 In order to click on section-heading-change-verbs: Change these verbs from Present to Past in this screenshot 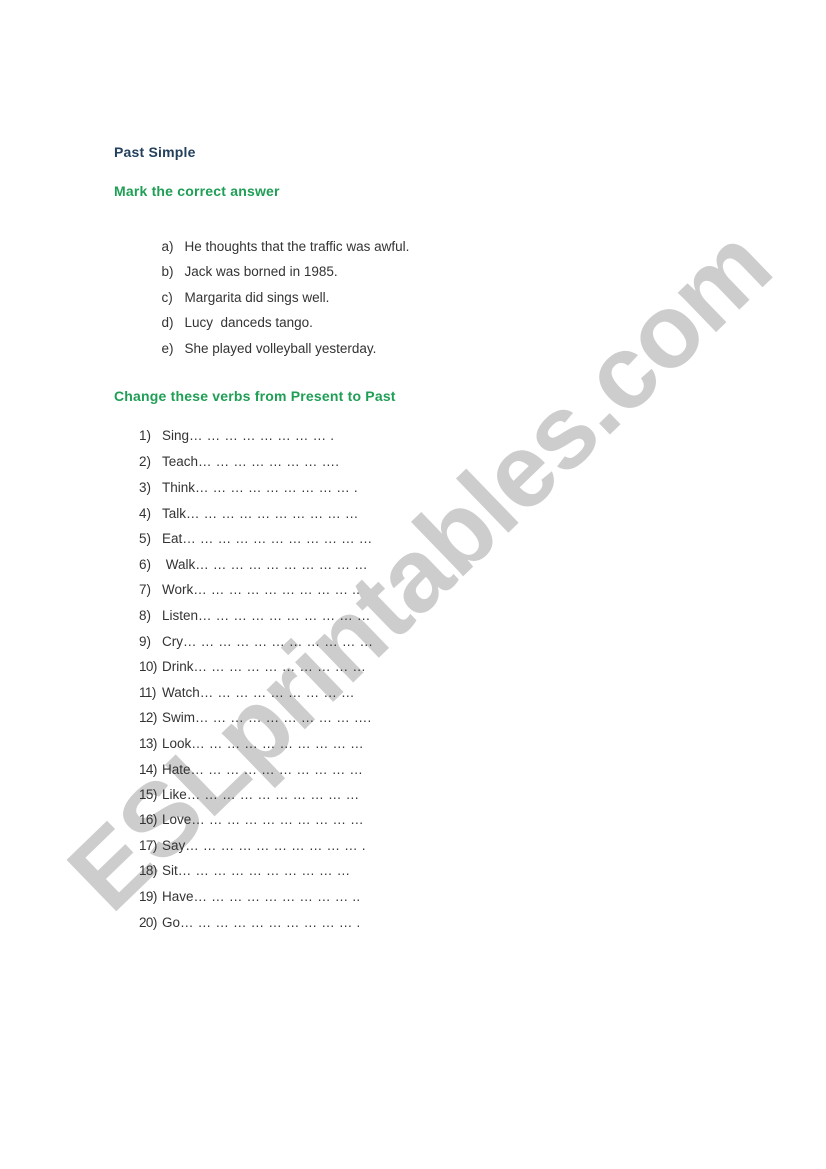, I will do `click(255, 396)`.